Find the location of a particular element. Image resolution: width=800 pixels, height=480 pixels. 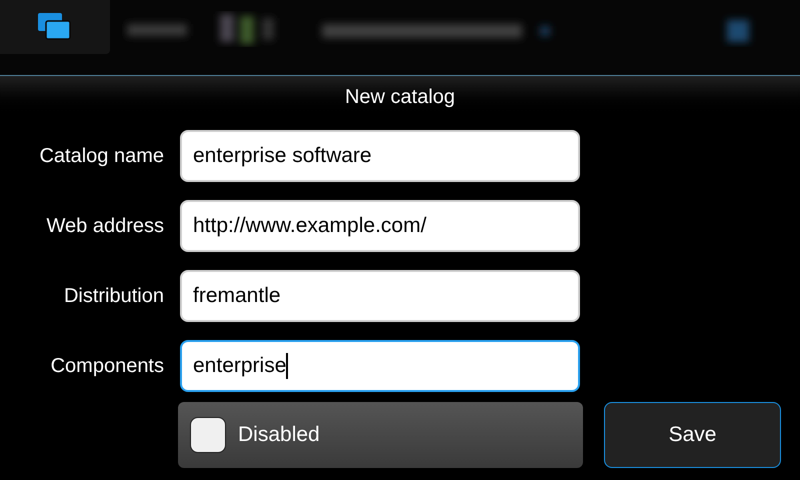

windows-icon is located at coordinates (55, 27).